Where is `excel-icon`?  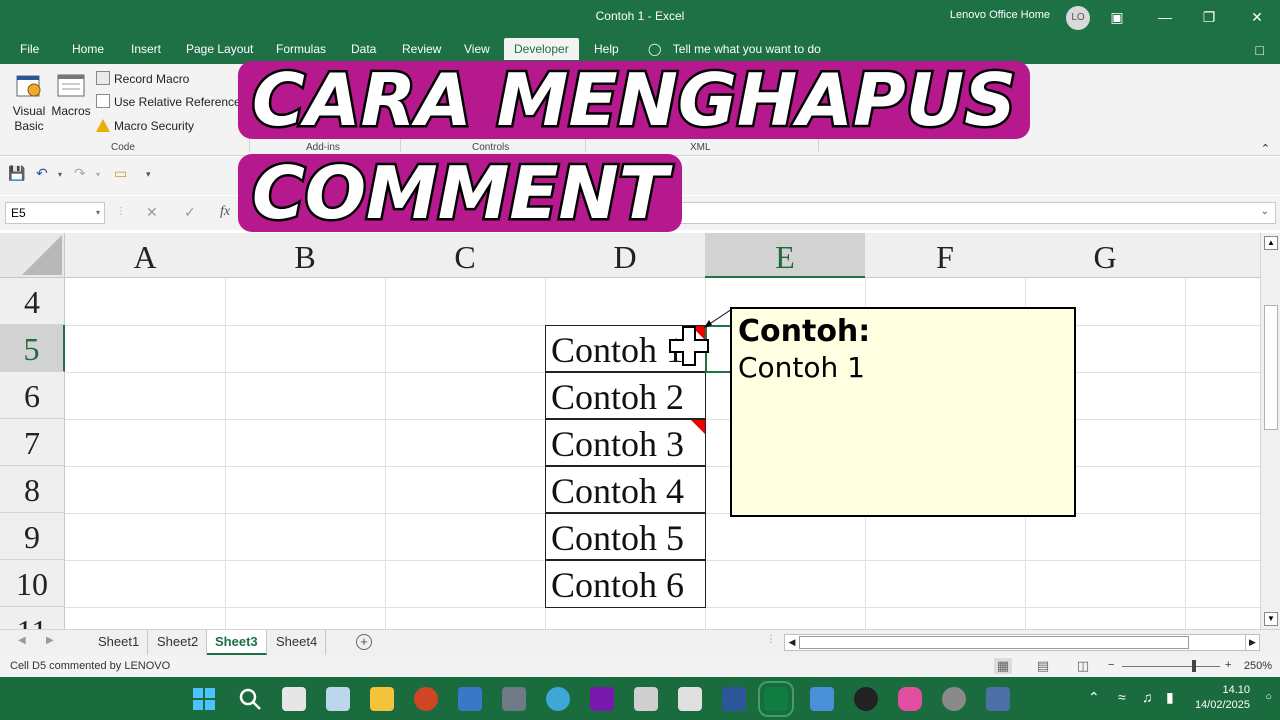 excel-icon is located at coordinates (776, 699).